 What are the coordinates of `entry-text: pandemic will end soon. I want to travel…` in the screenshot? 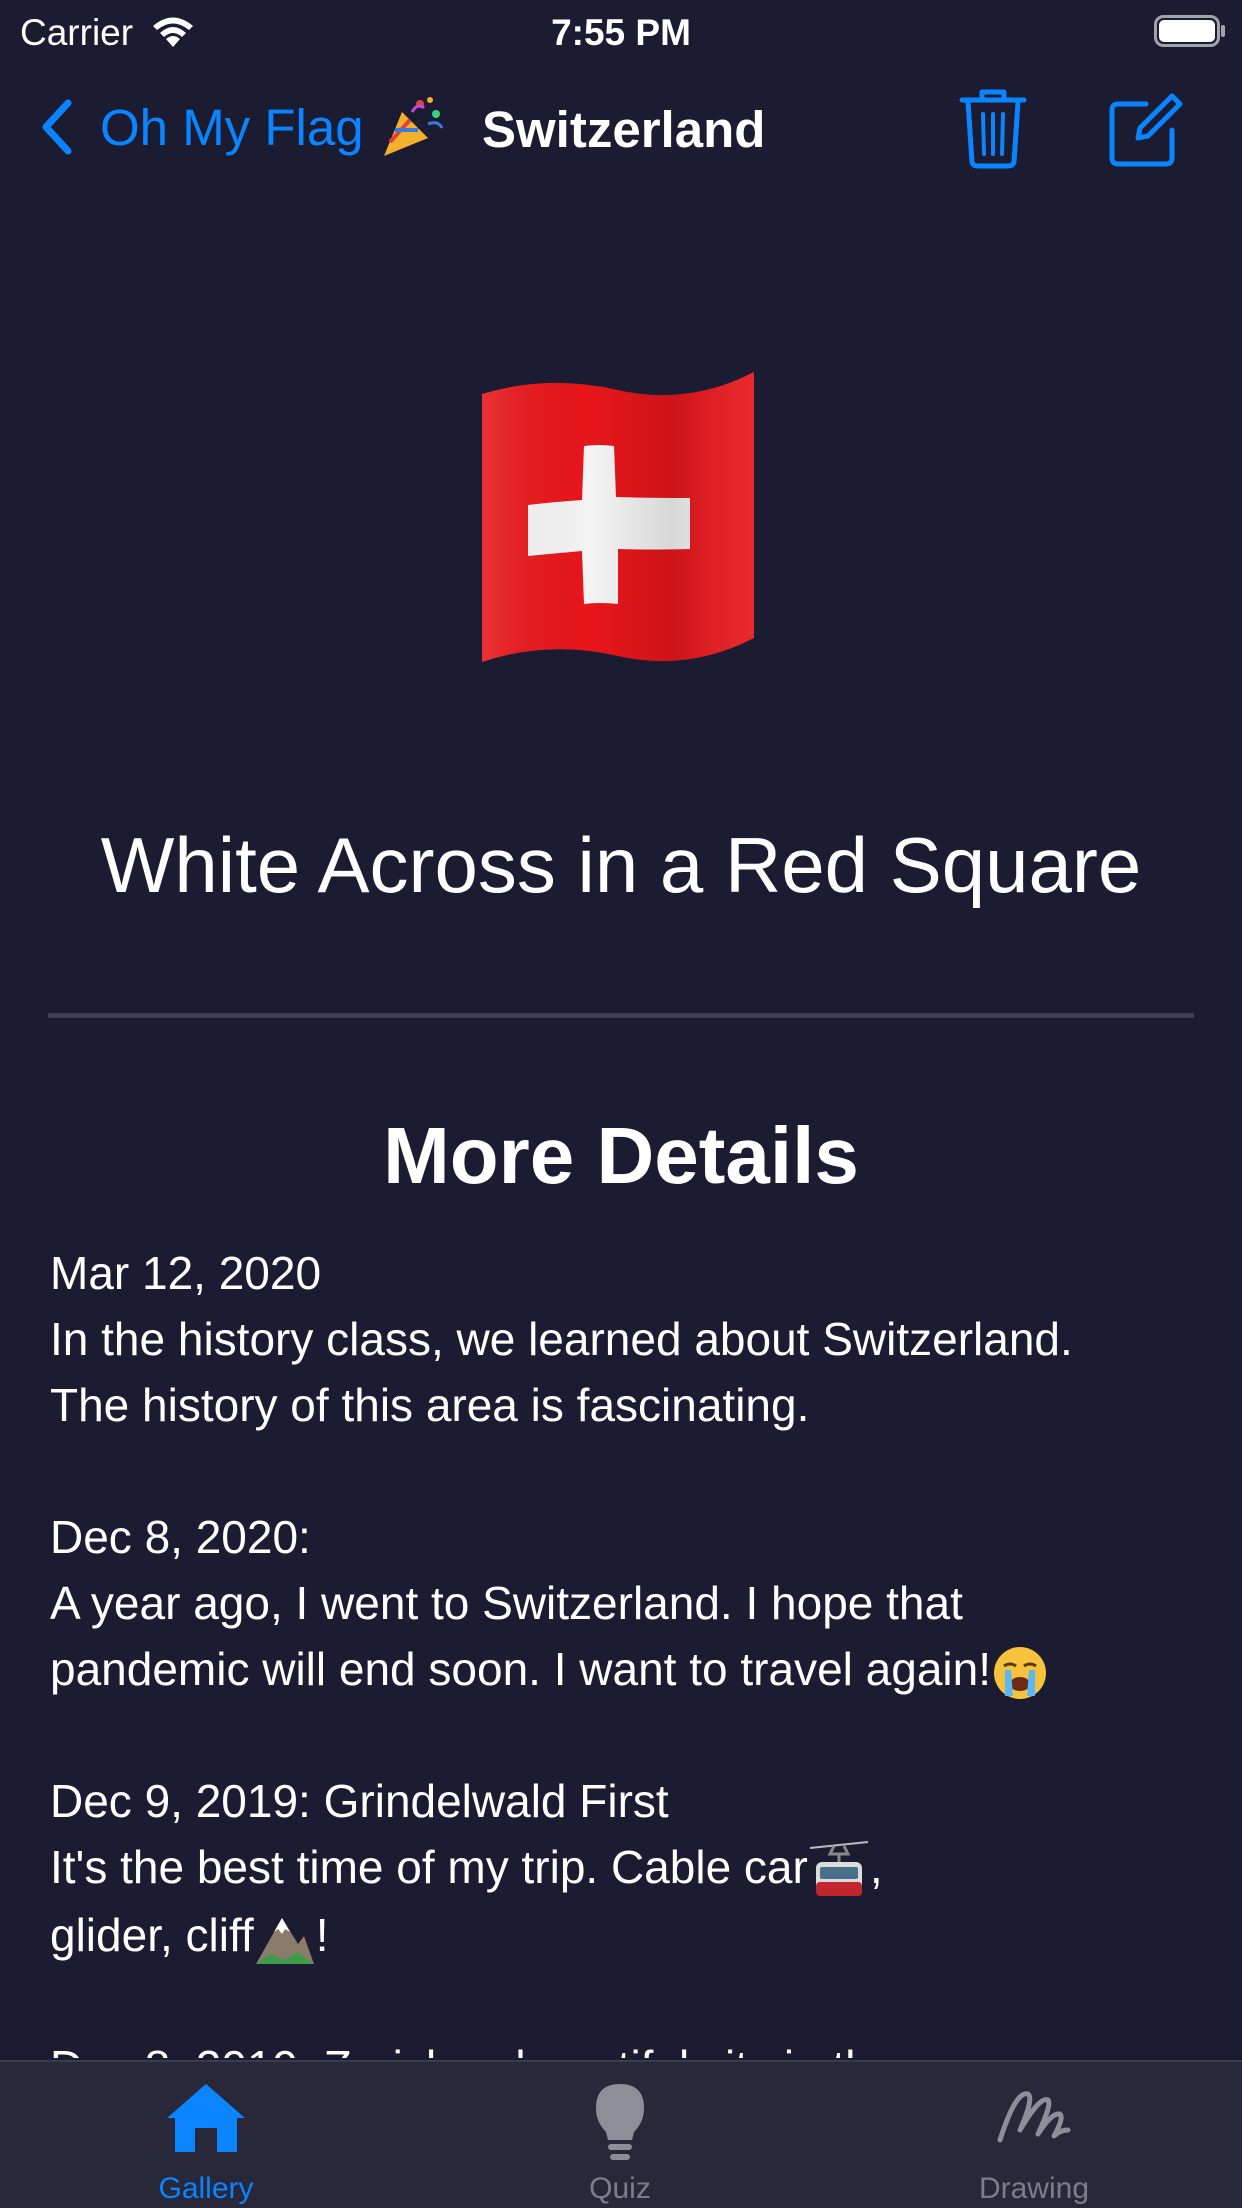 It's located at (520, 1669).